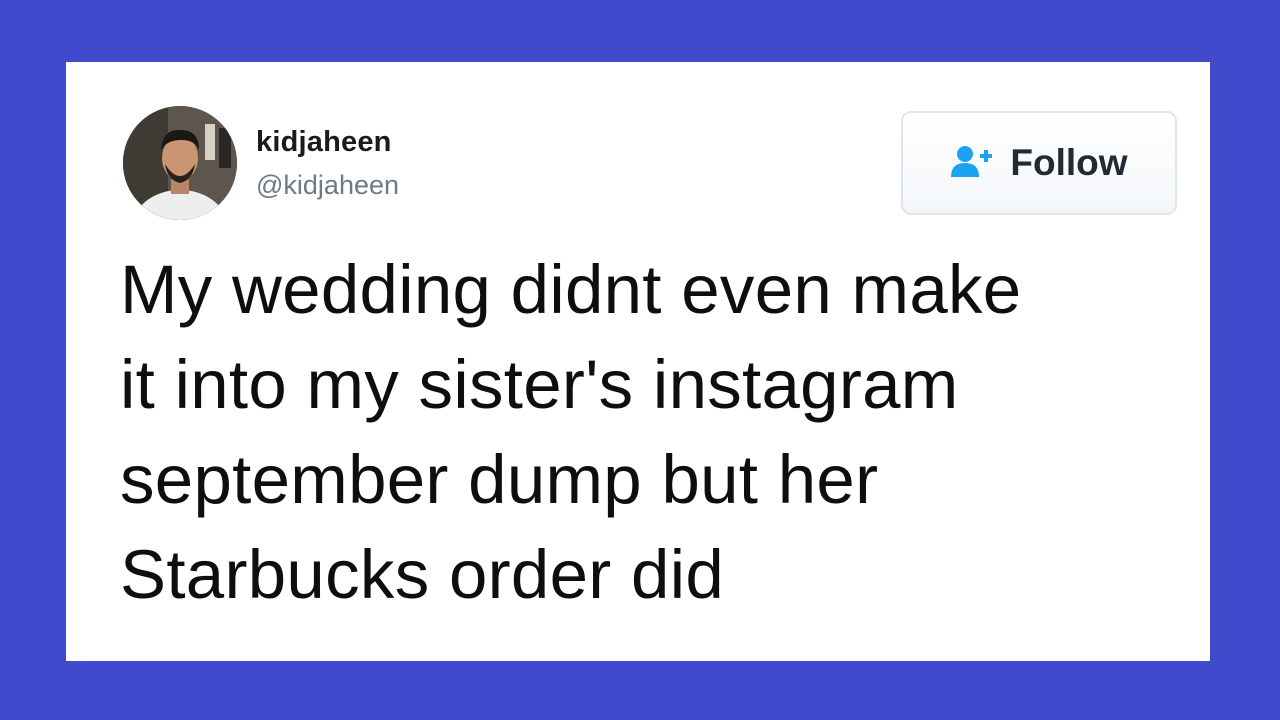  I want to click on tweet-text-line: it into my sister's instagram, so click(539, 384).